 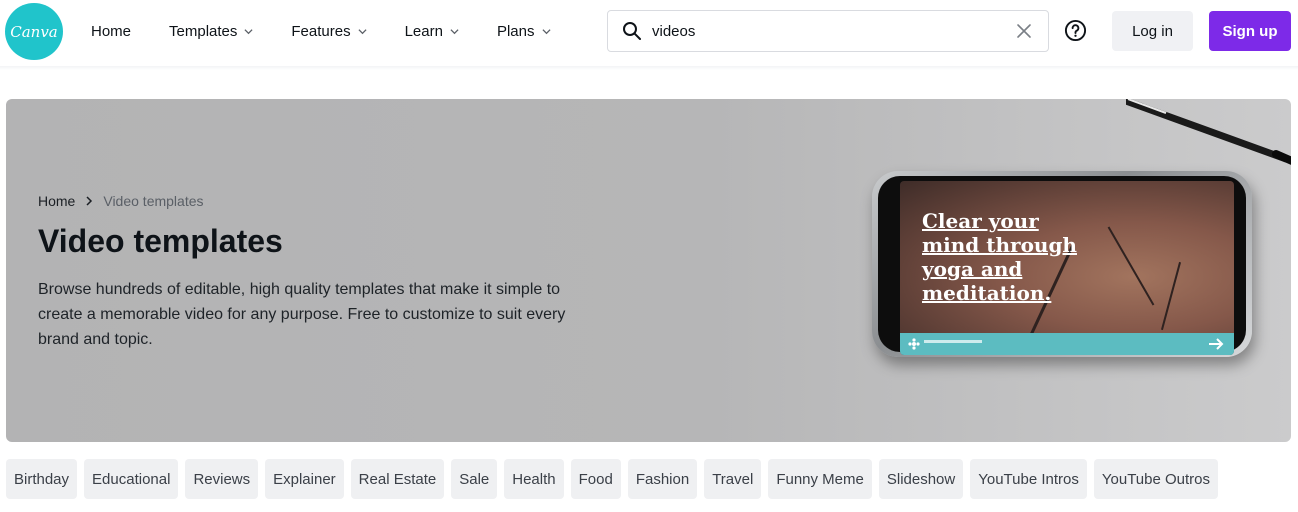 I want to click on nav-item-features: Features, so click(x=329, y=31).